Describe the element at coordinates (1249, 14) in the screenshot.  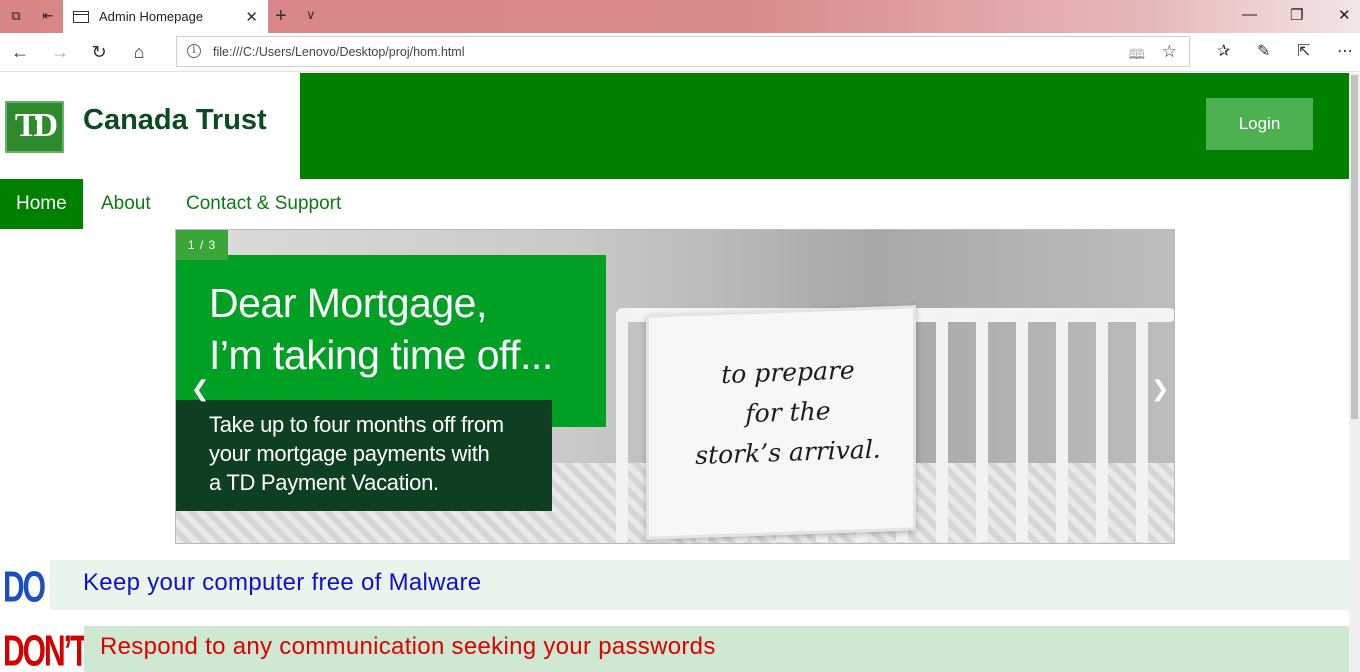
I see `minimize-icon: —` at that location.